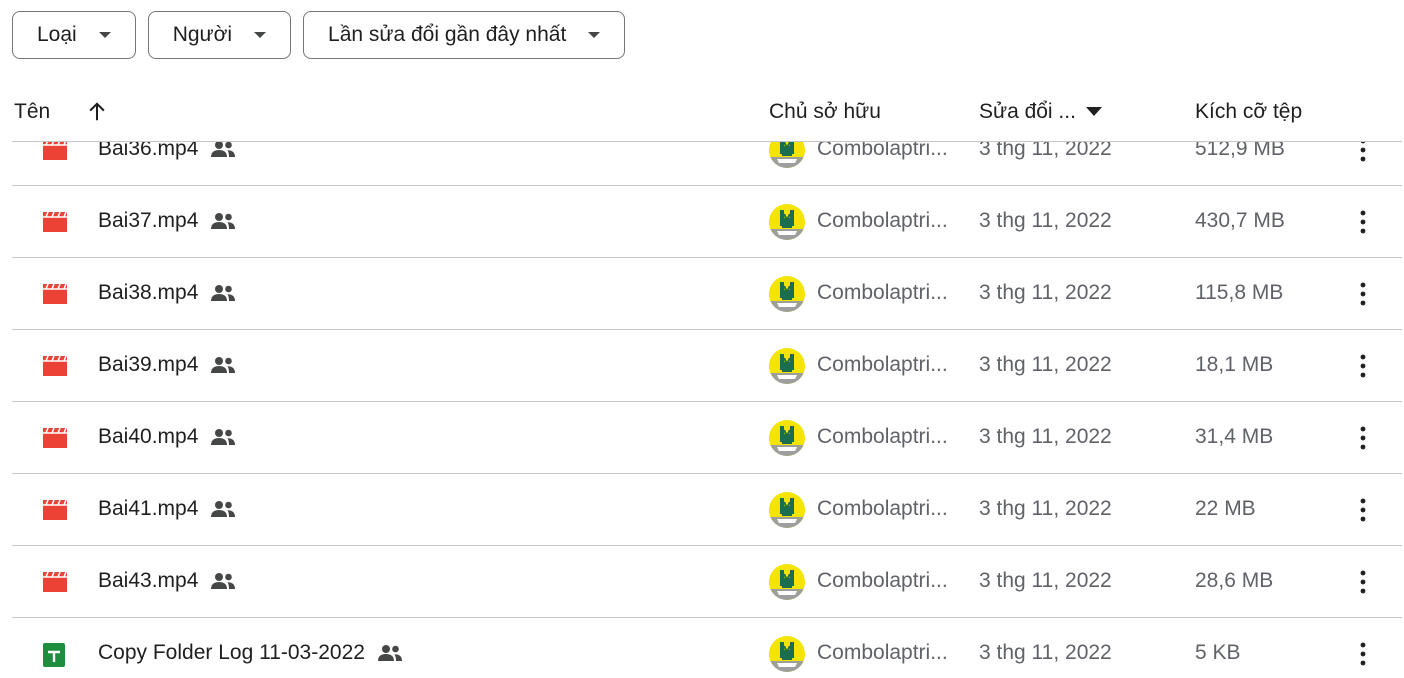 The image size is (1404, 678). Describe the element at coordinates (707, 141) in the screenshot. I see `header-divider` at that location.